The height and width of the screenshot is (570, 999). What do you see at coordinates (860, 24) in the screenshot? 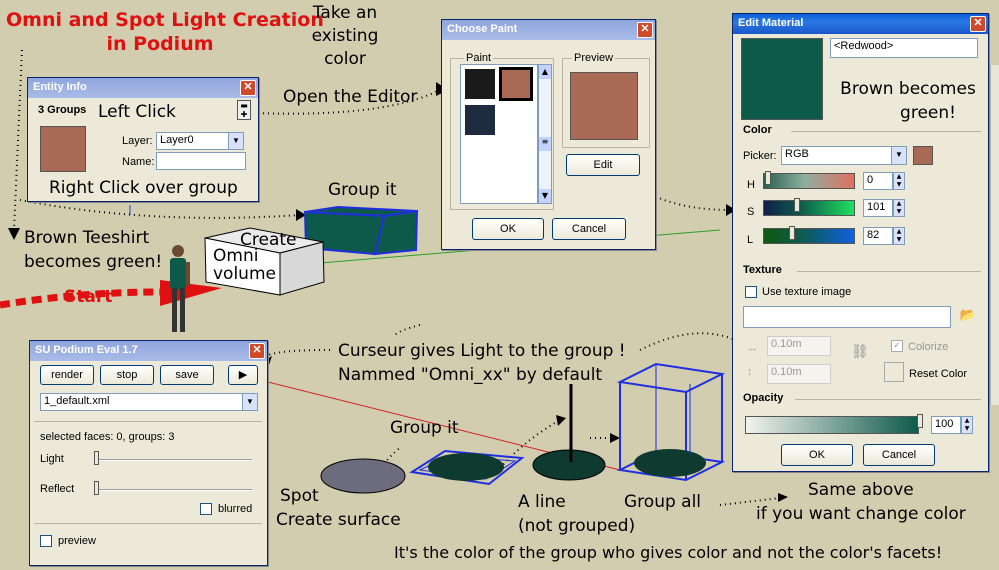
I see `edit-material-titlebar: Edit Material ✕` at bounding box center [860, 24].